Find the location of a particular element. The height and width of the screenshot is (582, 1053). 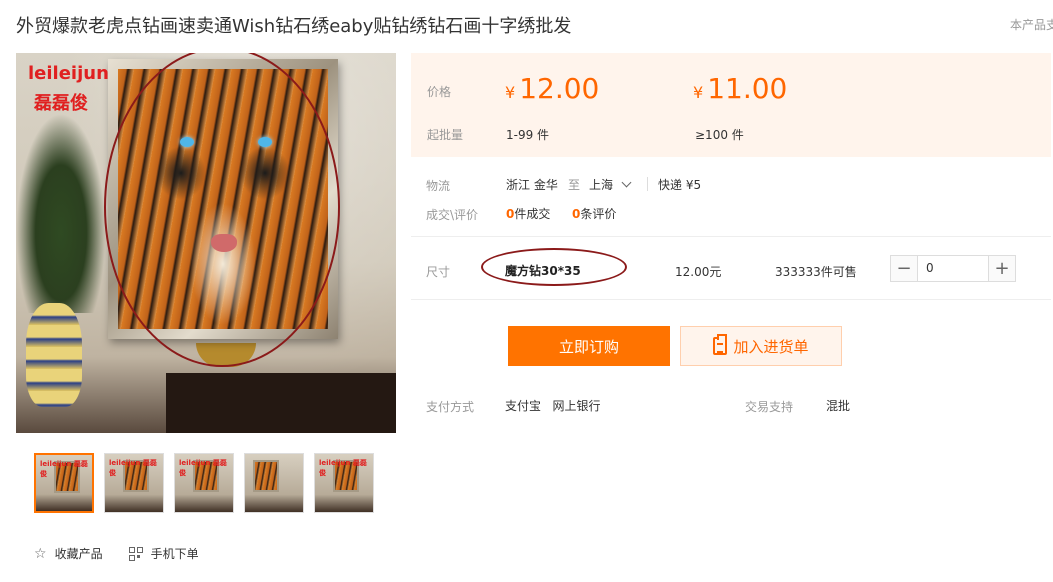

mobile-order-link: 手机下单 is located at coordinates (163, 553).